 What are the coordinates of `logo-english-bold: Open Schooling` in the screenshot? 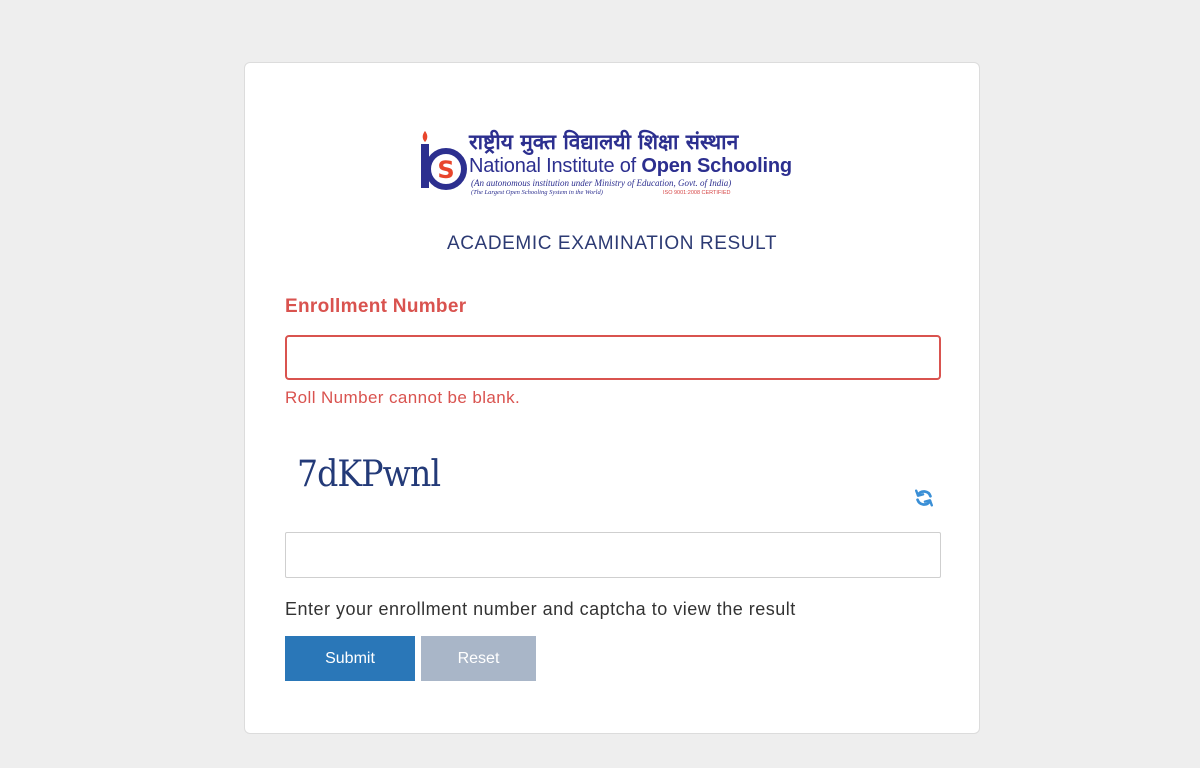 It's located at (716, 166).